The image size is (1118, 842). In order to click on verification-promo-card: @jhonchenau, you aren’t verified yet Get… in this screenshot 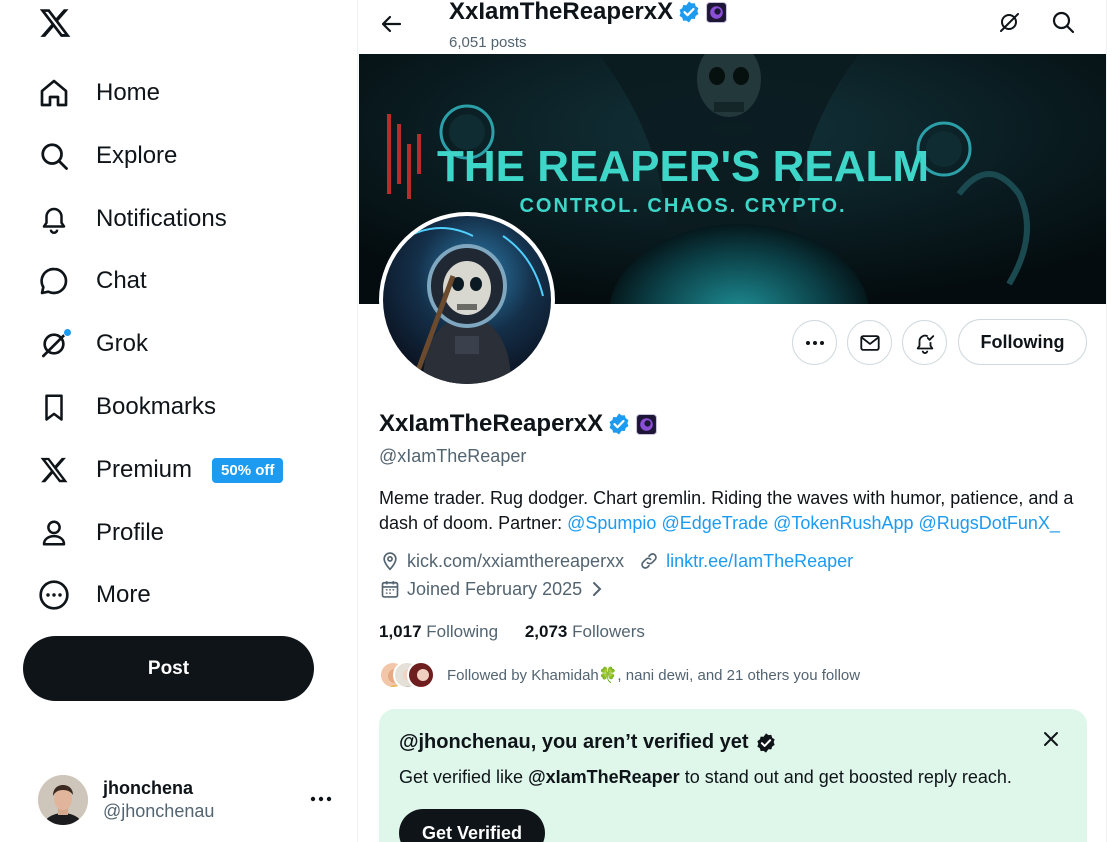, I will do `click(733, 775)`.